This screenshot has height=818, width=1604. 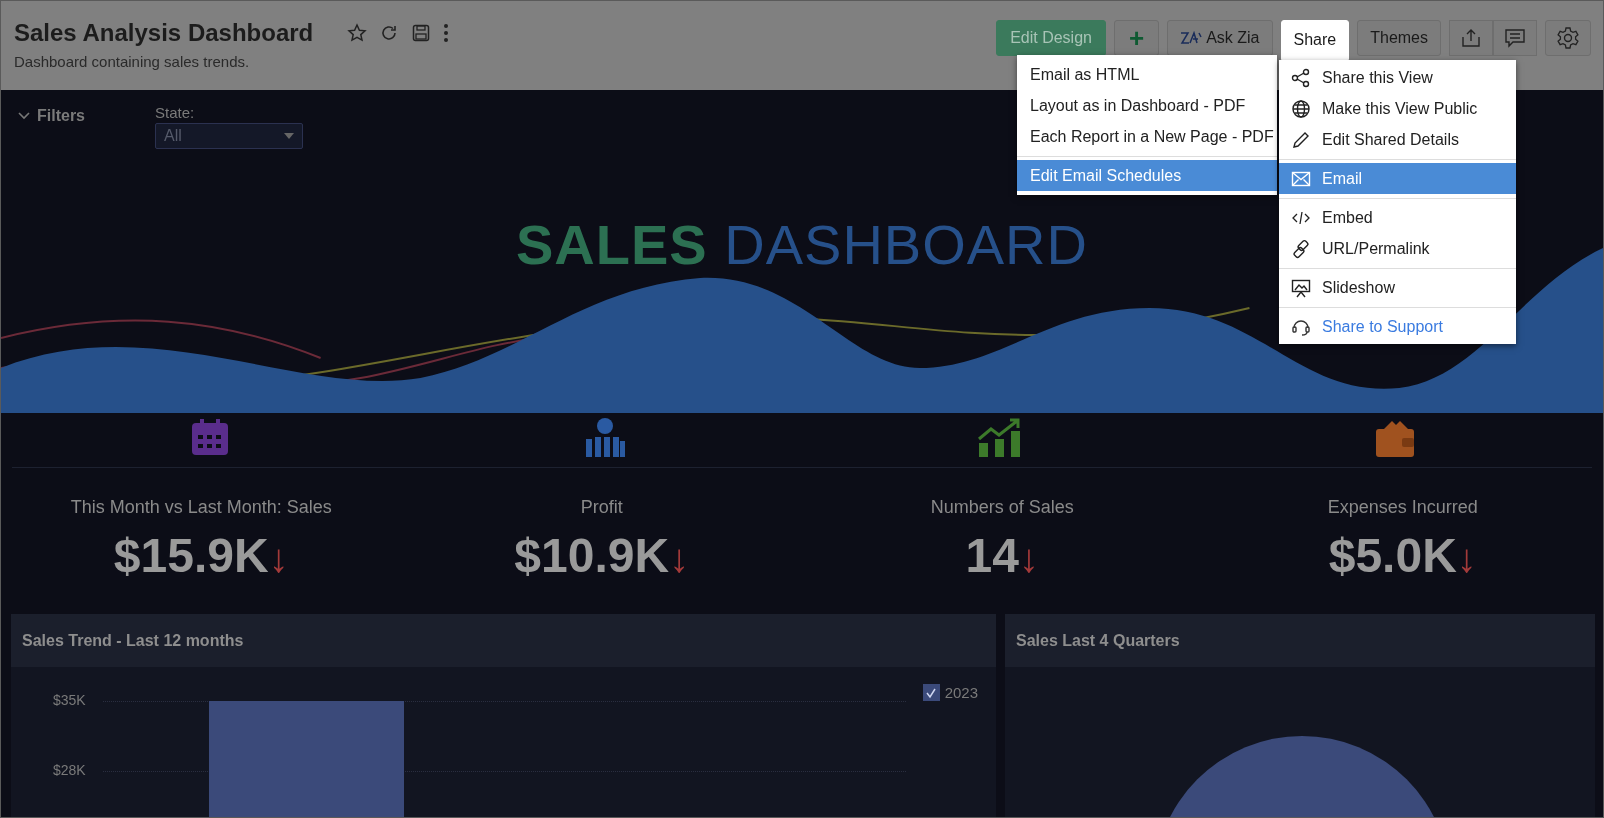 What do you see at coordinates (1147, 136) in the screenshot?
I see `menu-item: Each Report in a New Page - PDF` at bounding box center [1147, 136].